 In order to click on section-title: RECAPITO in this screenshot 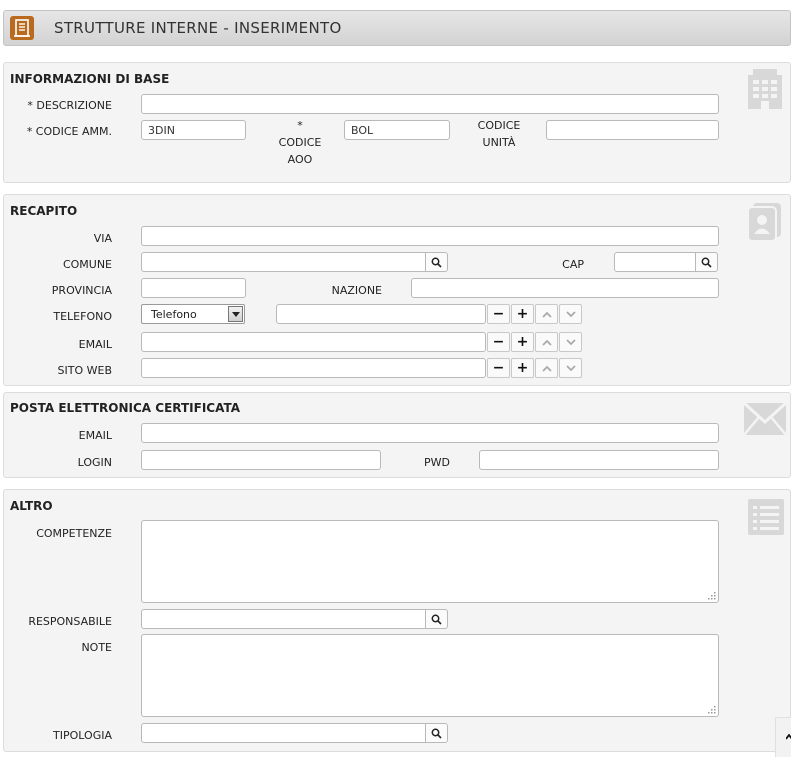, I will do `click(44, 211)`.